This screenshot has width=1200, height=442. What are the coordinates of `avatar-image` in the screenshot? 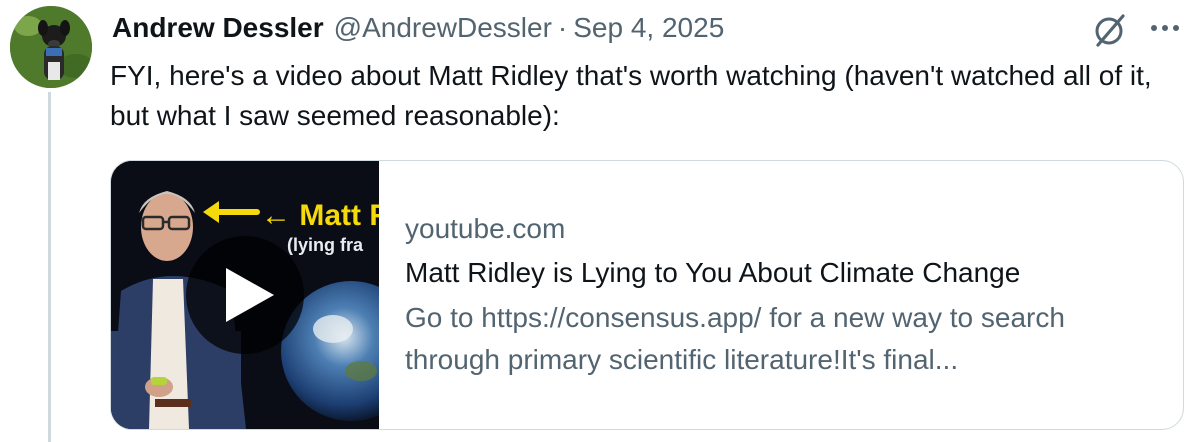 It's located at (51, 47).